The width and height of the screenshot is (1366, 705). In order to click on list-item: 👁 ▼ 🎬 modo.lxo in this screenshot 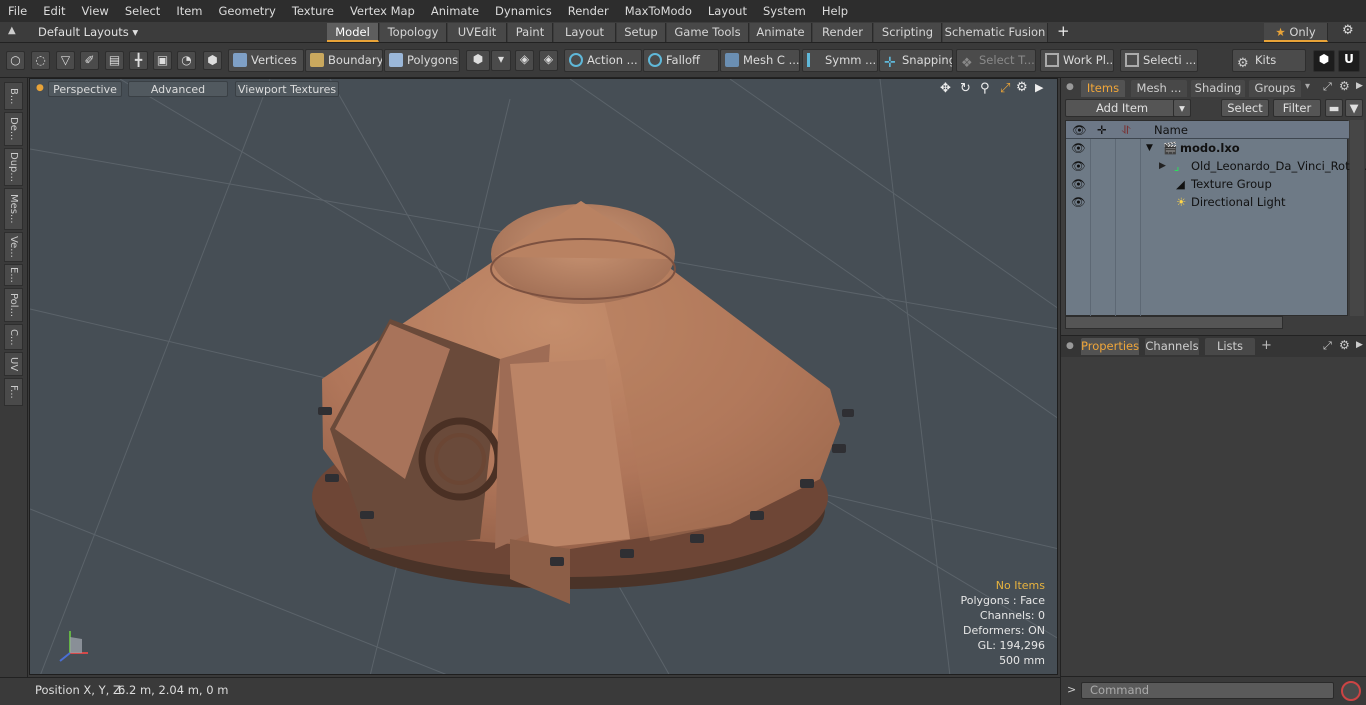, I will do `click(1207, 148)`.